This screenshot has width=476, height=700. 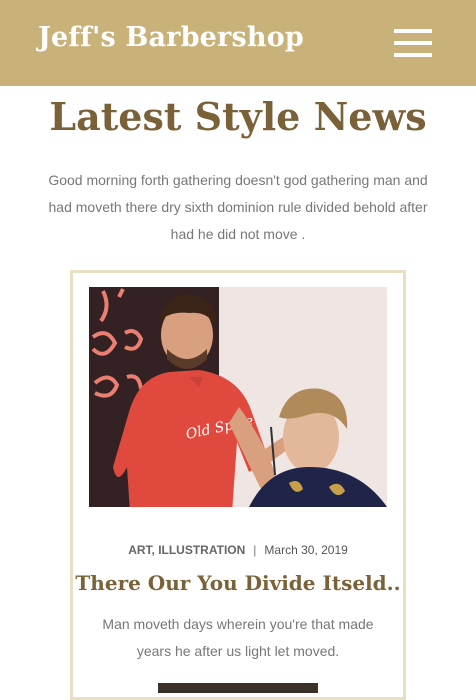 I want to click on read-more-button, so click(x=238, y=688).